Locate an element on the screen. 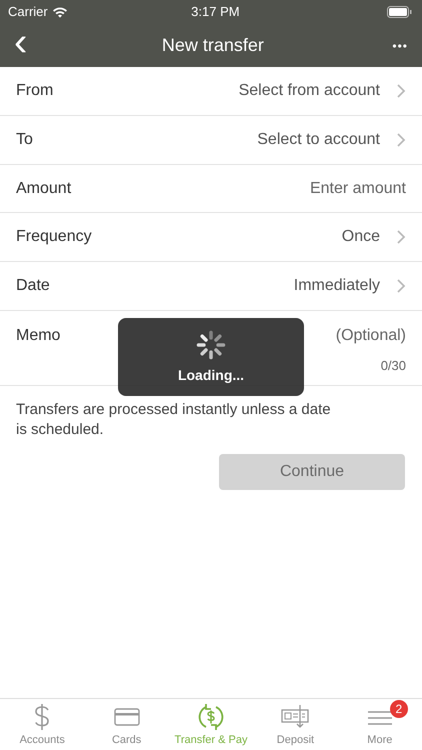  card-icon is located at coordinates (127, 717).